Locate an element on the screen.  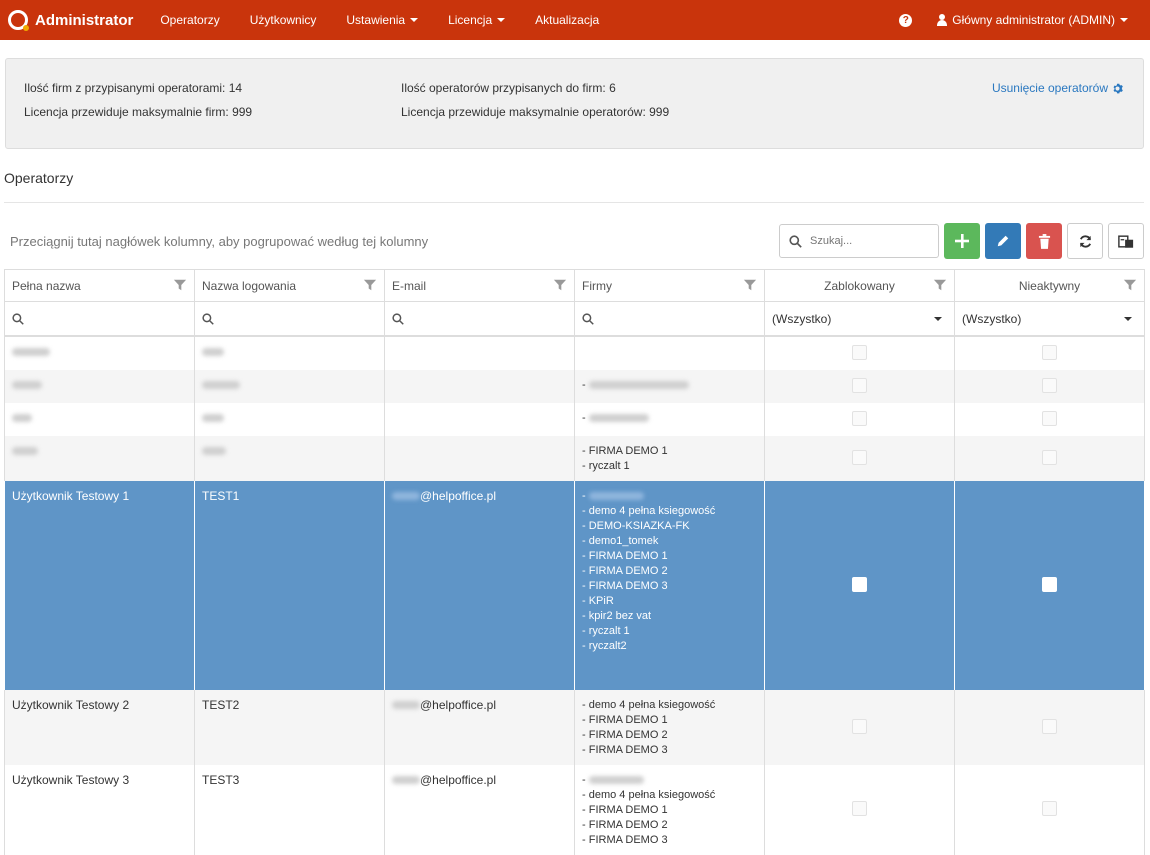
add-operator-button is located at coordinates (962, 241).